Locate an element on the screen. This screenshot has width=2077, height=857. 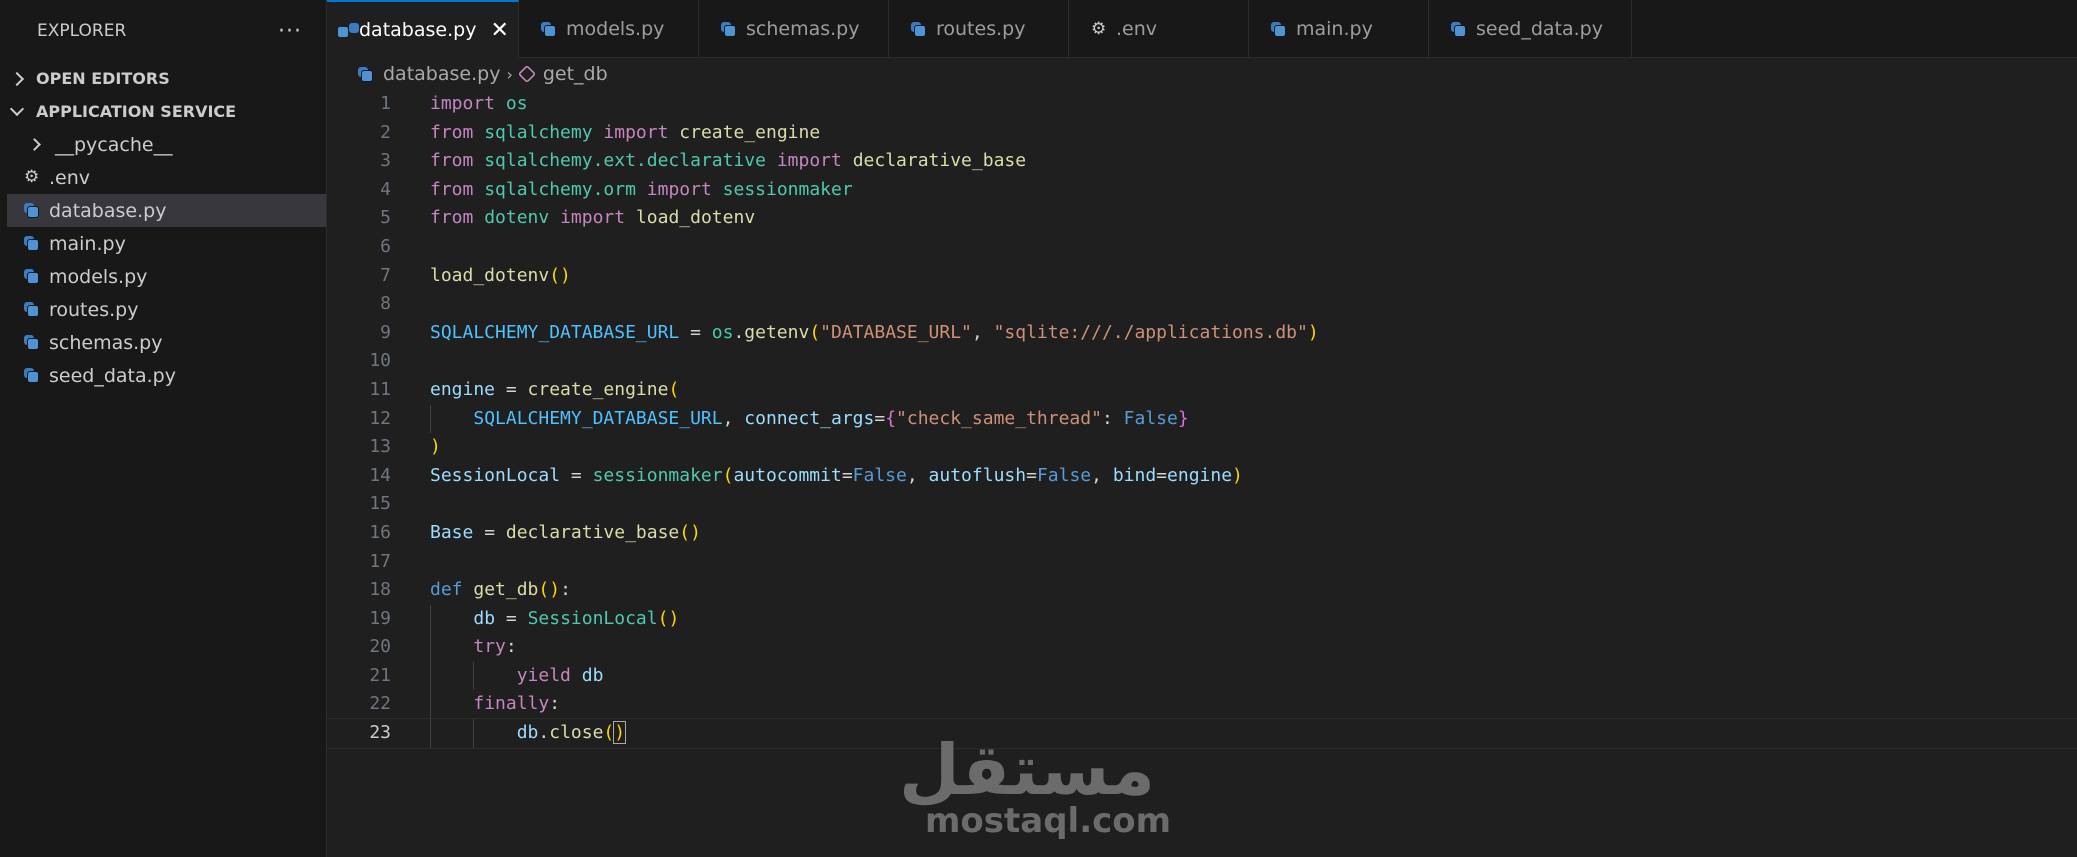
code-line: 2 from sqlalchemy import create_engine is located at coordinates (1202, 133).